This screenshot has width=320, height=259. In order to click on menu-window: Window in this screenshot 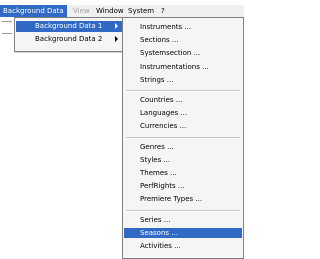, I will do `click(110, 11)`.